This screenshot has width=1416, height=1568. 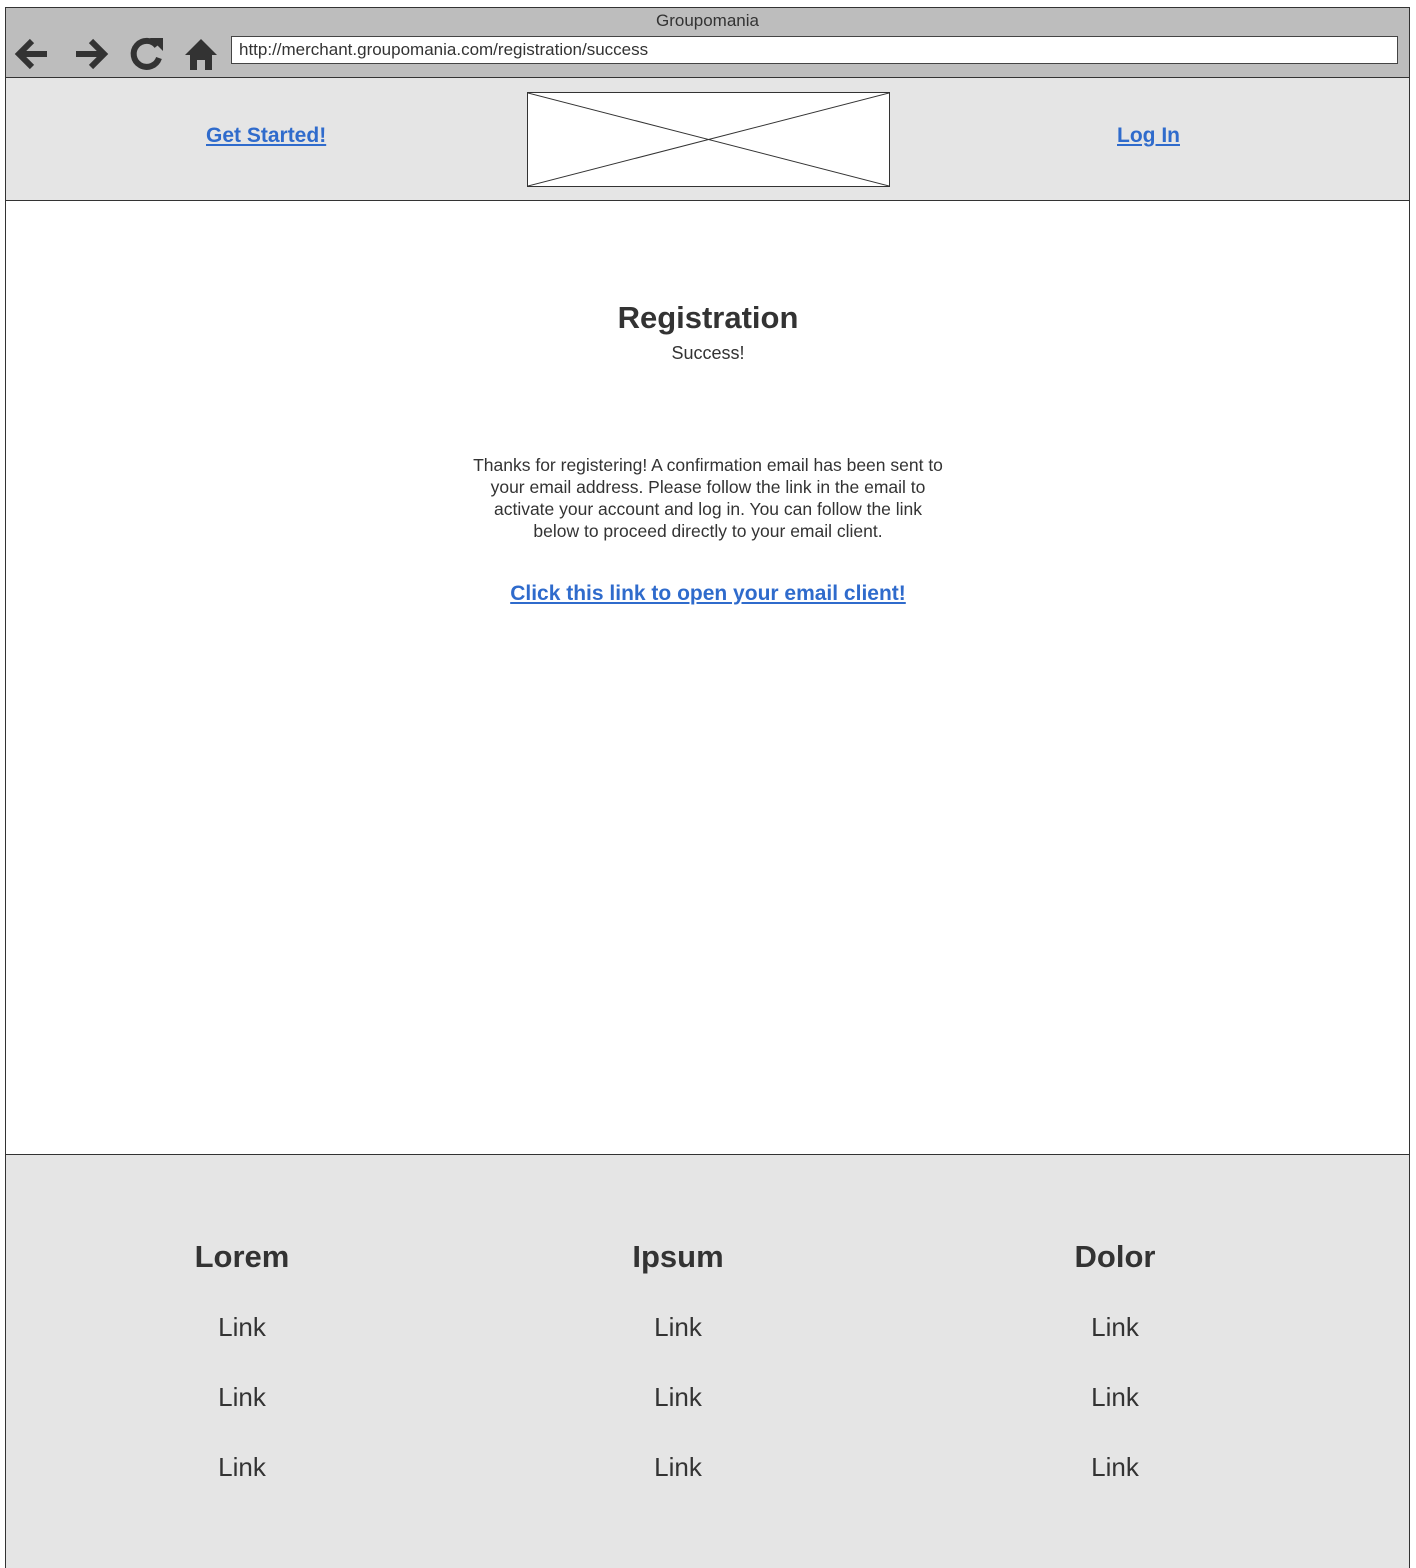 I want to click on back-arrow-icon, so click(x=32, y=54).